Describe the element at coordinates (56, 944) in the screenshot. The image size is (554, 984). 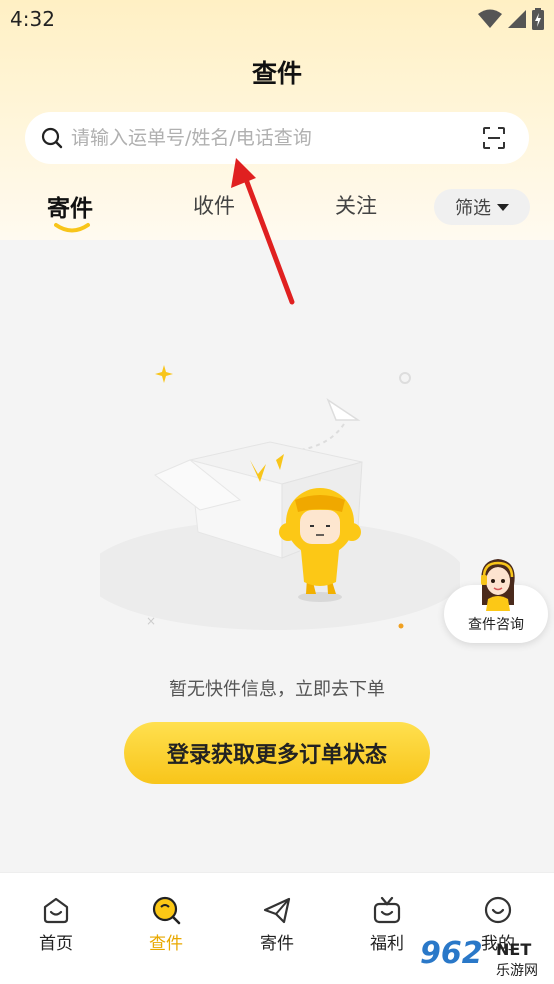
I see `nav-home-label: 首页` at that location.